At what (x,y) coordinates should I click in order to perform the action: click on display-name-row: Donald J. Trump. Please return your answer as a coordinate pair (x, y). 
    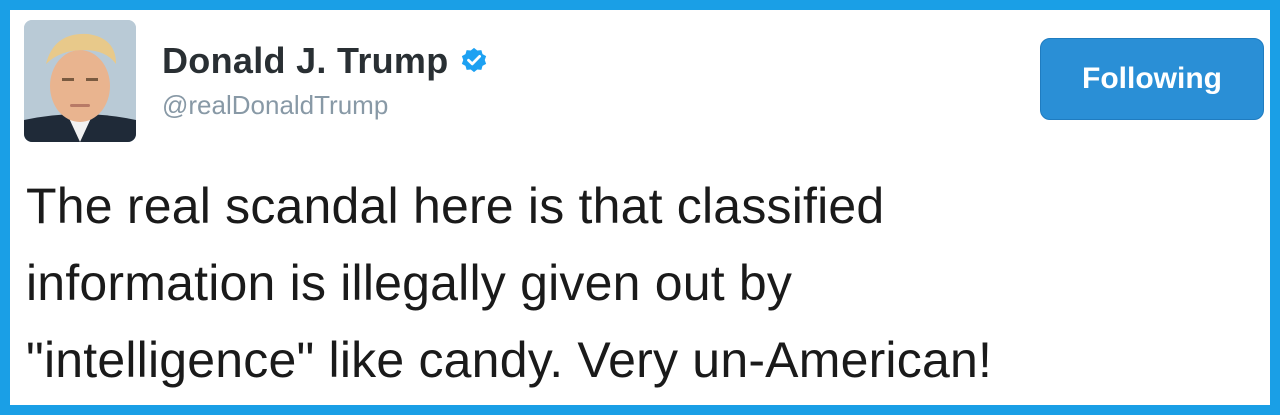
    Looking at the image, I should click on (325, 61).